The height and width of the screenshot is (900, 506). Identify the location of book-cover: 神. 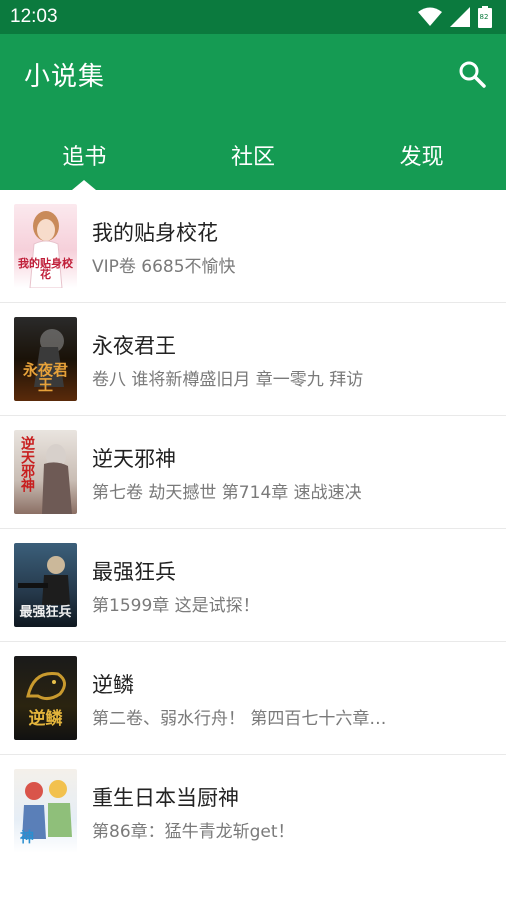
(45, 811).